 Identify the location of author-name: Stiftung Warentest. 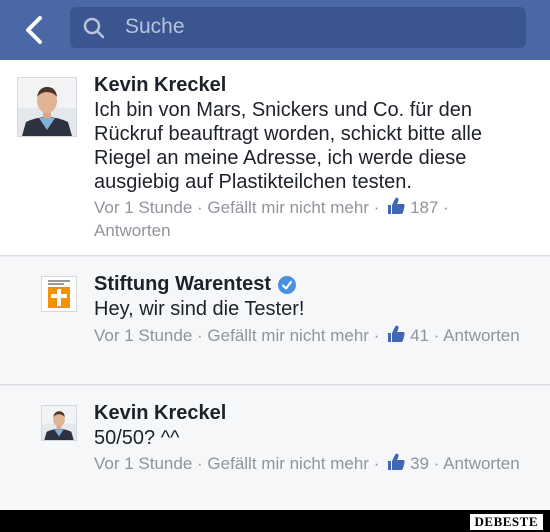
(182, 284).